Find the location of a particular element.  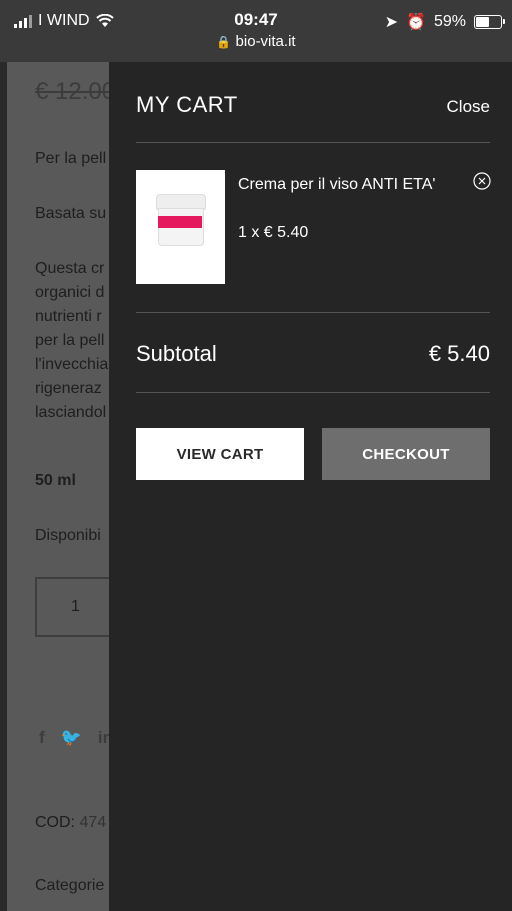

alarm-icon: ⏰ is located at coordinates (416, 22).